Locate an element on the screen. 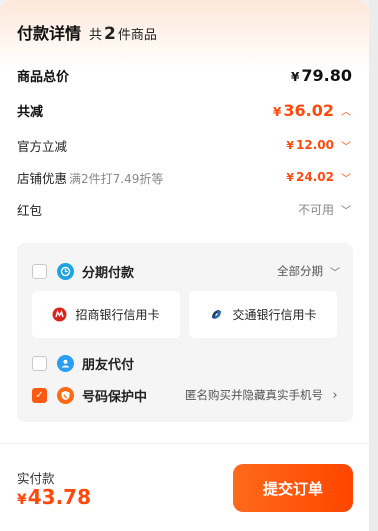 This screenshot has height=531, width=378. bank-card-label: 交通银行信用卡 is located at coordinates (274, 315).